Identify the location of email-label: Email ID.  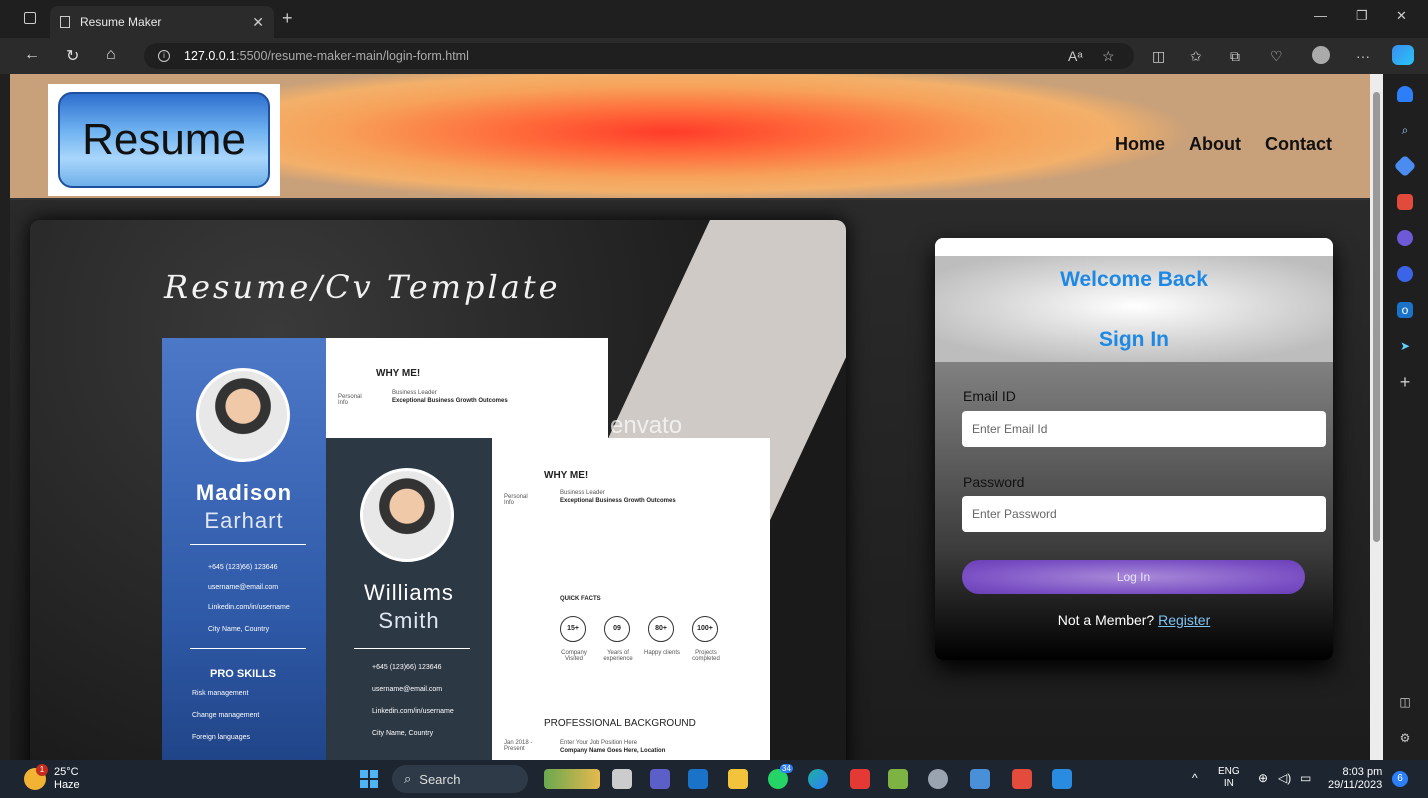
(989, 396).